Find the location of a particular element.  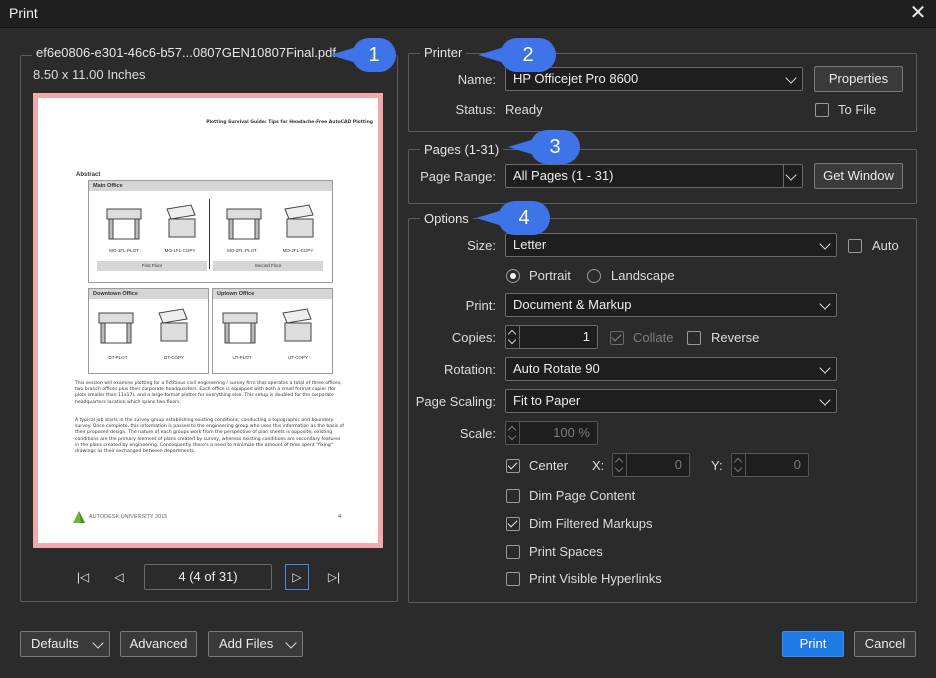

printer-select-value: HP Officejet Pro 8600 is located at coordinates (576, 78).